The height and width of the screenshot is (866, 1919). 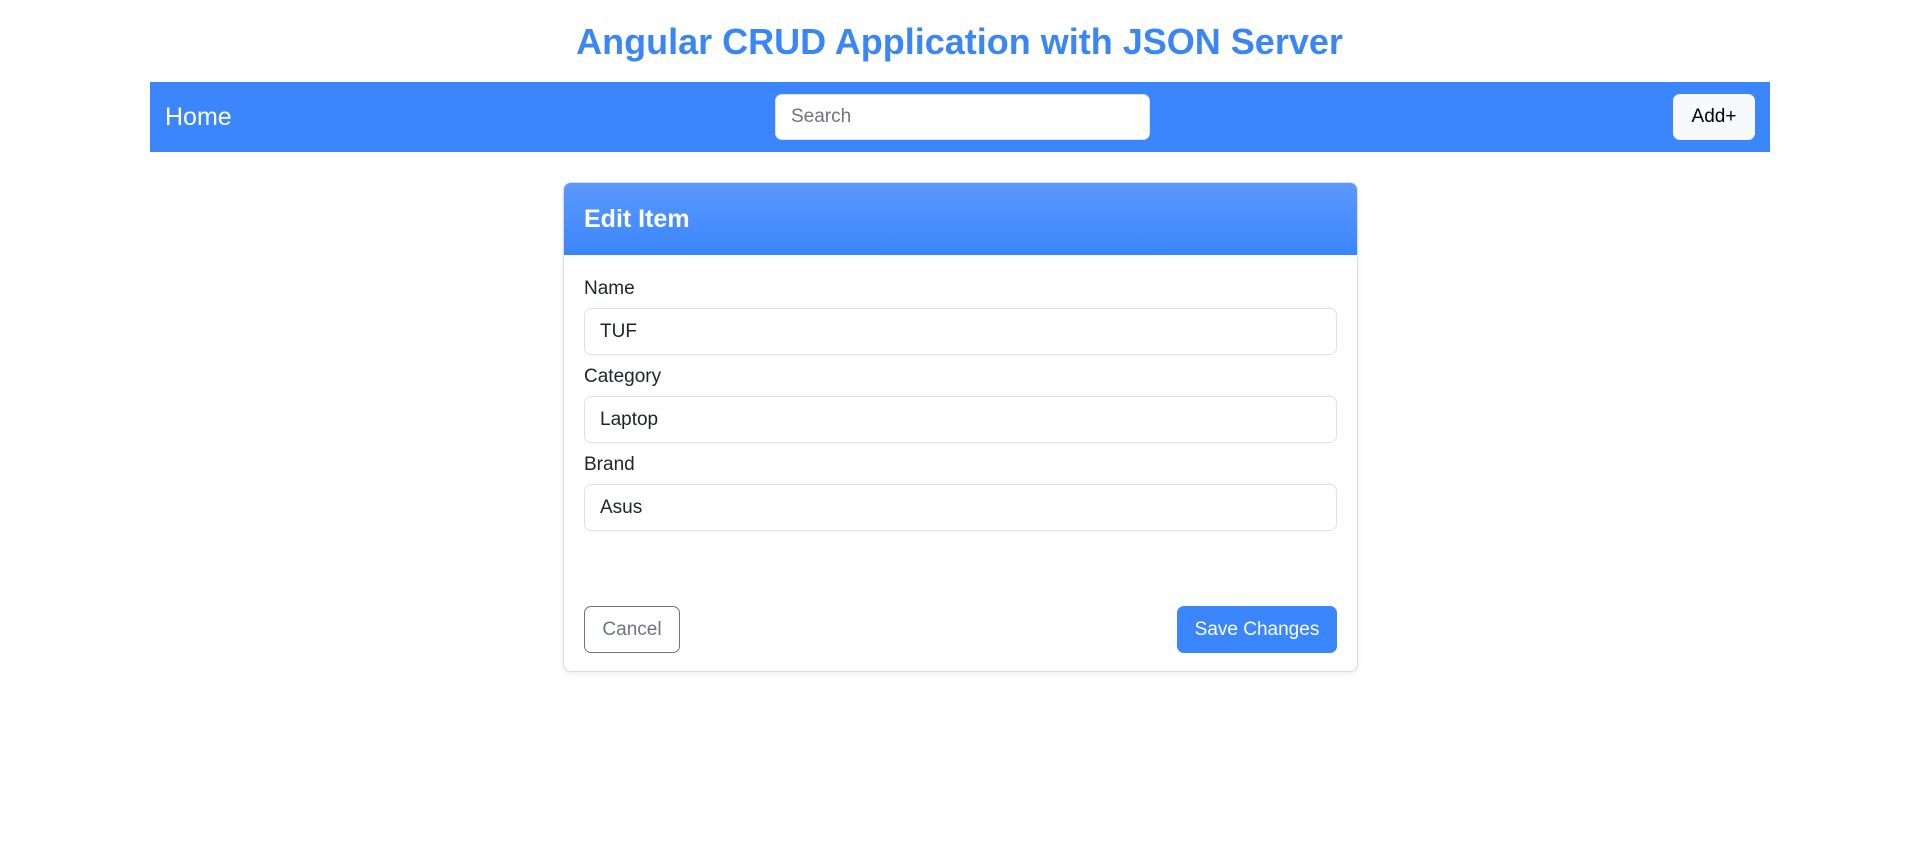 What do you see at coordinates (632, 629) in the screenshot?
I see `cancel-button: Cancel` at bounding box center [632, 629].